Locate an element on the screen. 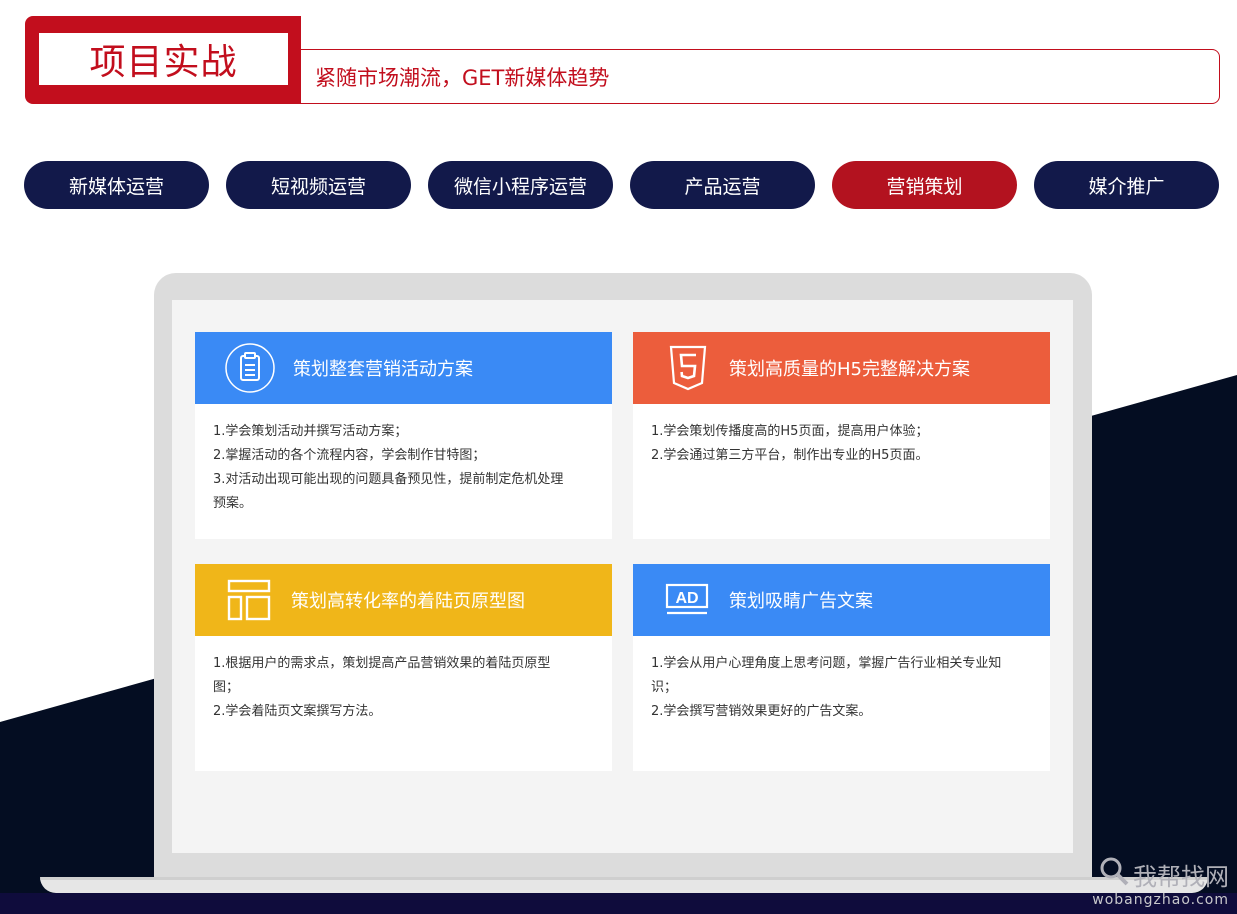  card-header: 策划整套营销活动方案 is located at coordinates (403, 368).